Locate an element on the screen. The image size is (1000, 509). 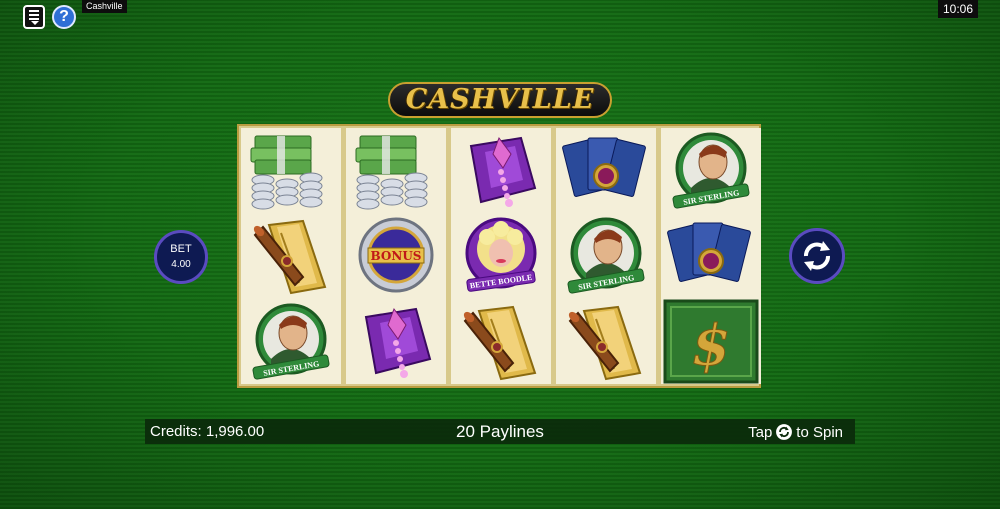
menu-icon is located at coordinates (34, 17).